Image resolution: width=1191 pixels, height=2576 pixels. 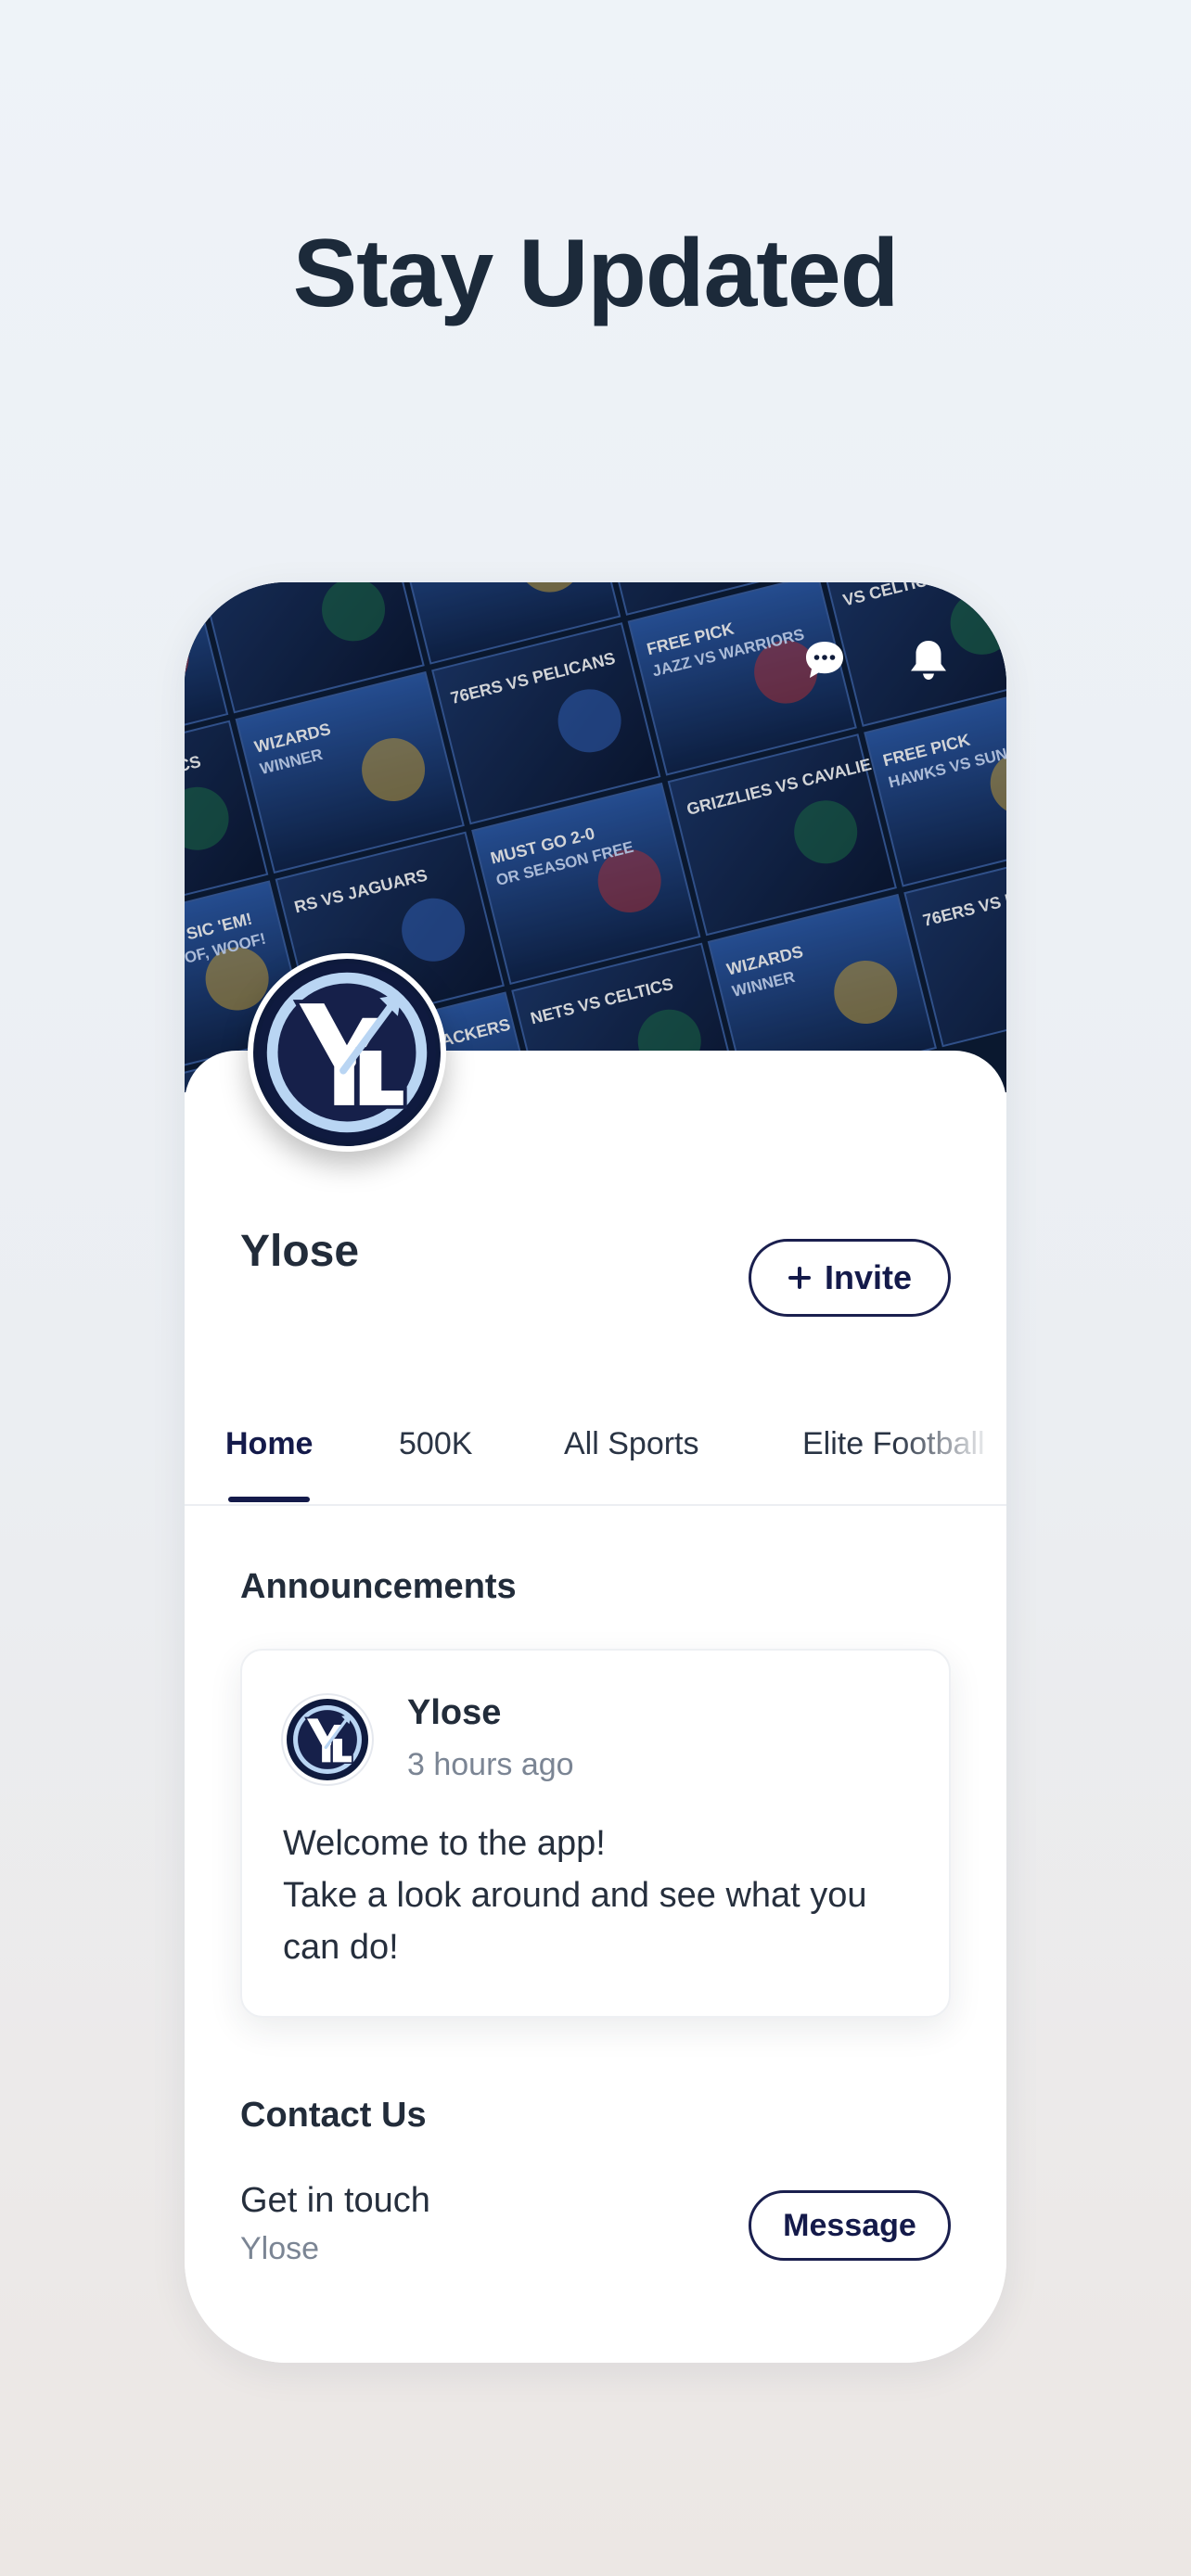 I want to click on message-button: Message, so click(x=850, y=2225).